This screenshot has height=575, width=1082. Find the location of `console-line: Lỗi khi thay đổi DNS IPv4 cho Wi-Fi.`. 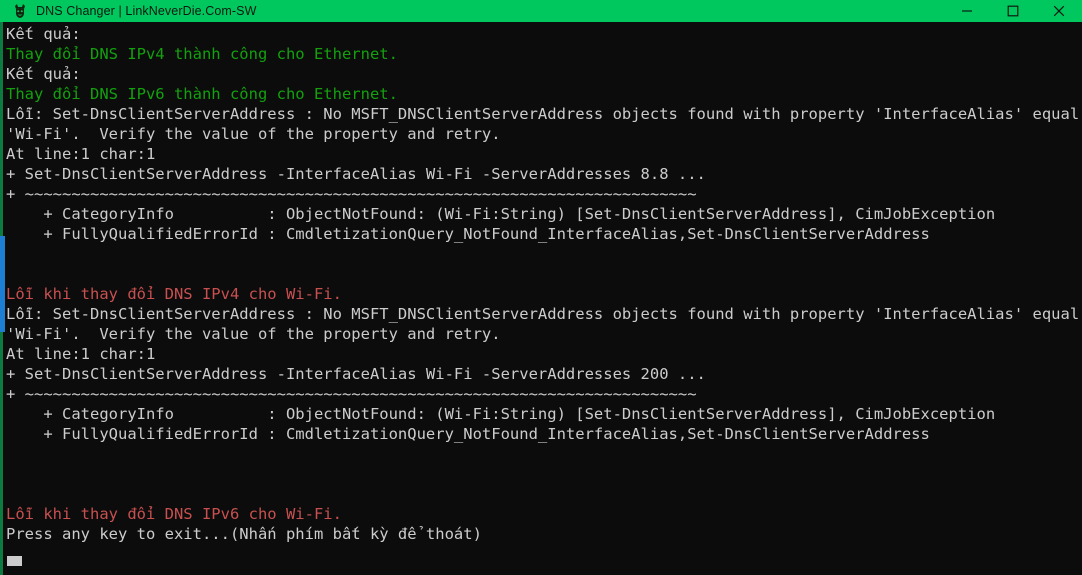

console-line: Lỗi khi thay đổi DNS IPv4 cho Wi-Fi. is located at coordinates (174, 294).